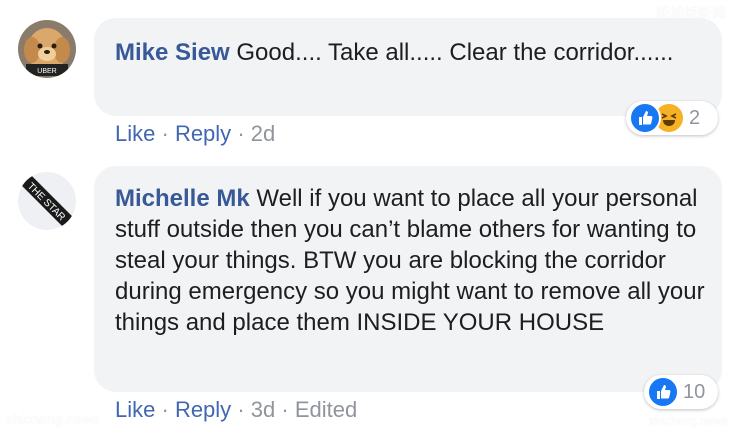  I want to click on reaction-count: 10, so click(694, 391).